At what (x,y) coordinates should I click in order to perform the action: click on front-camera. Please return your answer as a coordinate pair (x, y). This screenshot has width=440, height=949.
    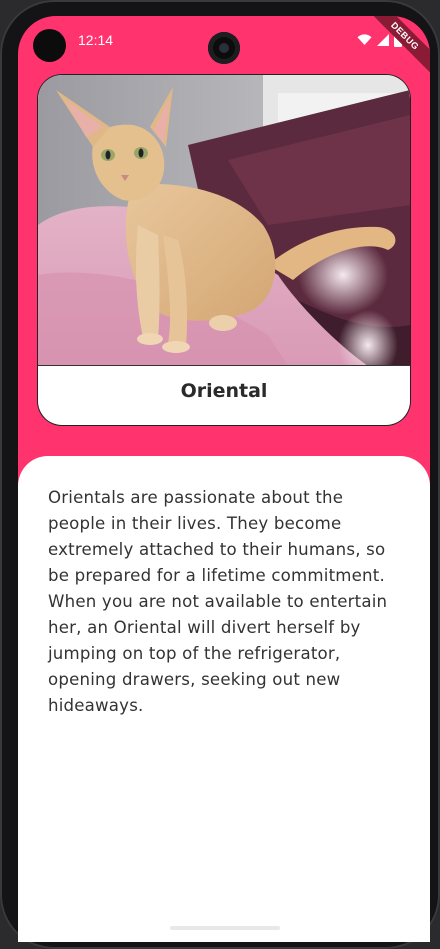
    Looking at the image, I should click on (224, 48).